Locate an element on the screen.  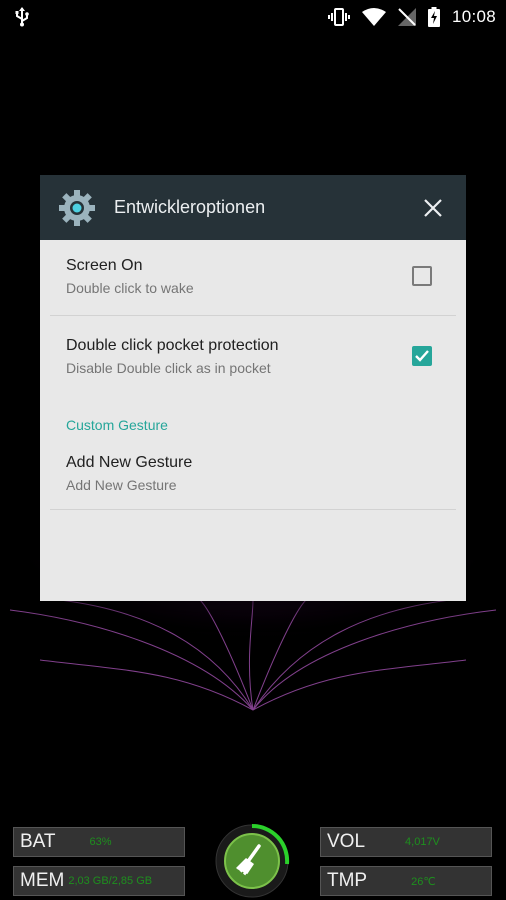
close-button is located at coordinates (433, 208).